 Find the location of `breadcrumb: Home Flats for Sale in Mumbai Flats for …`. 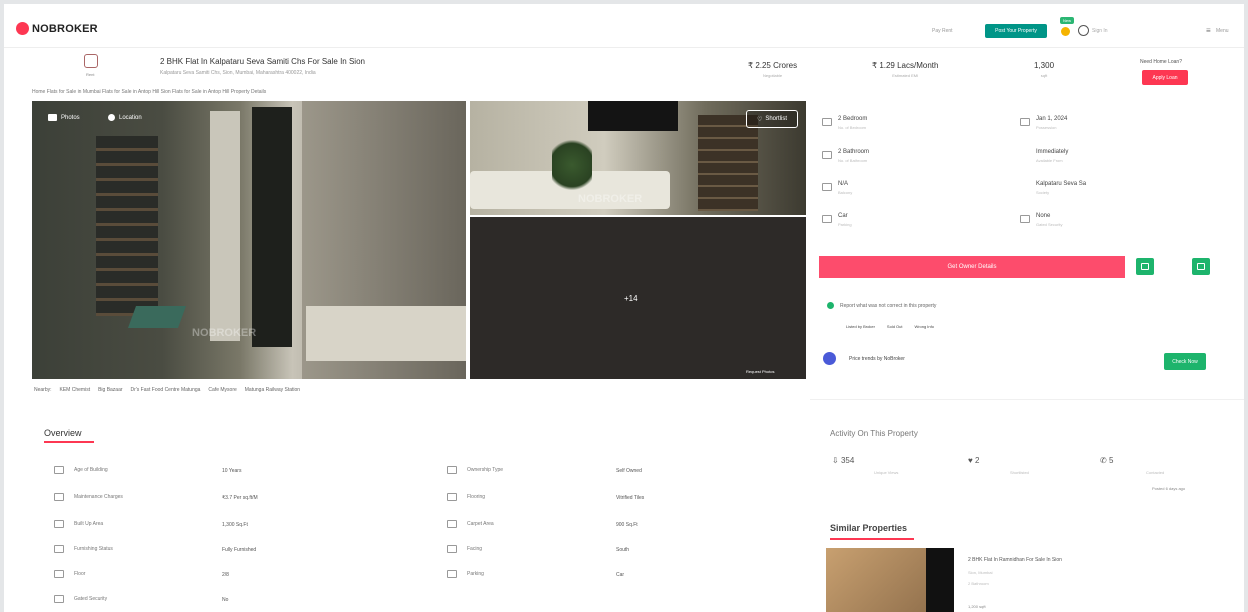

breadcrumb: Home Flats for Sale in Mumbai Flats for … is located at coordinates (149, 92).